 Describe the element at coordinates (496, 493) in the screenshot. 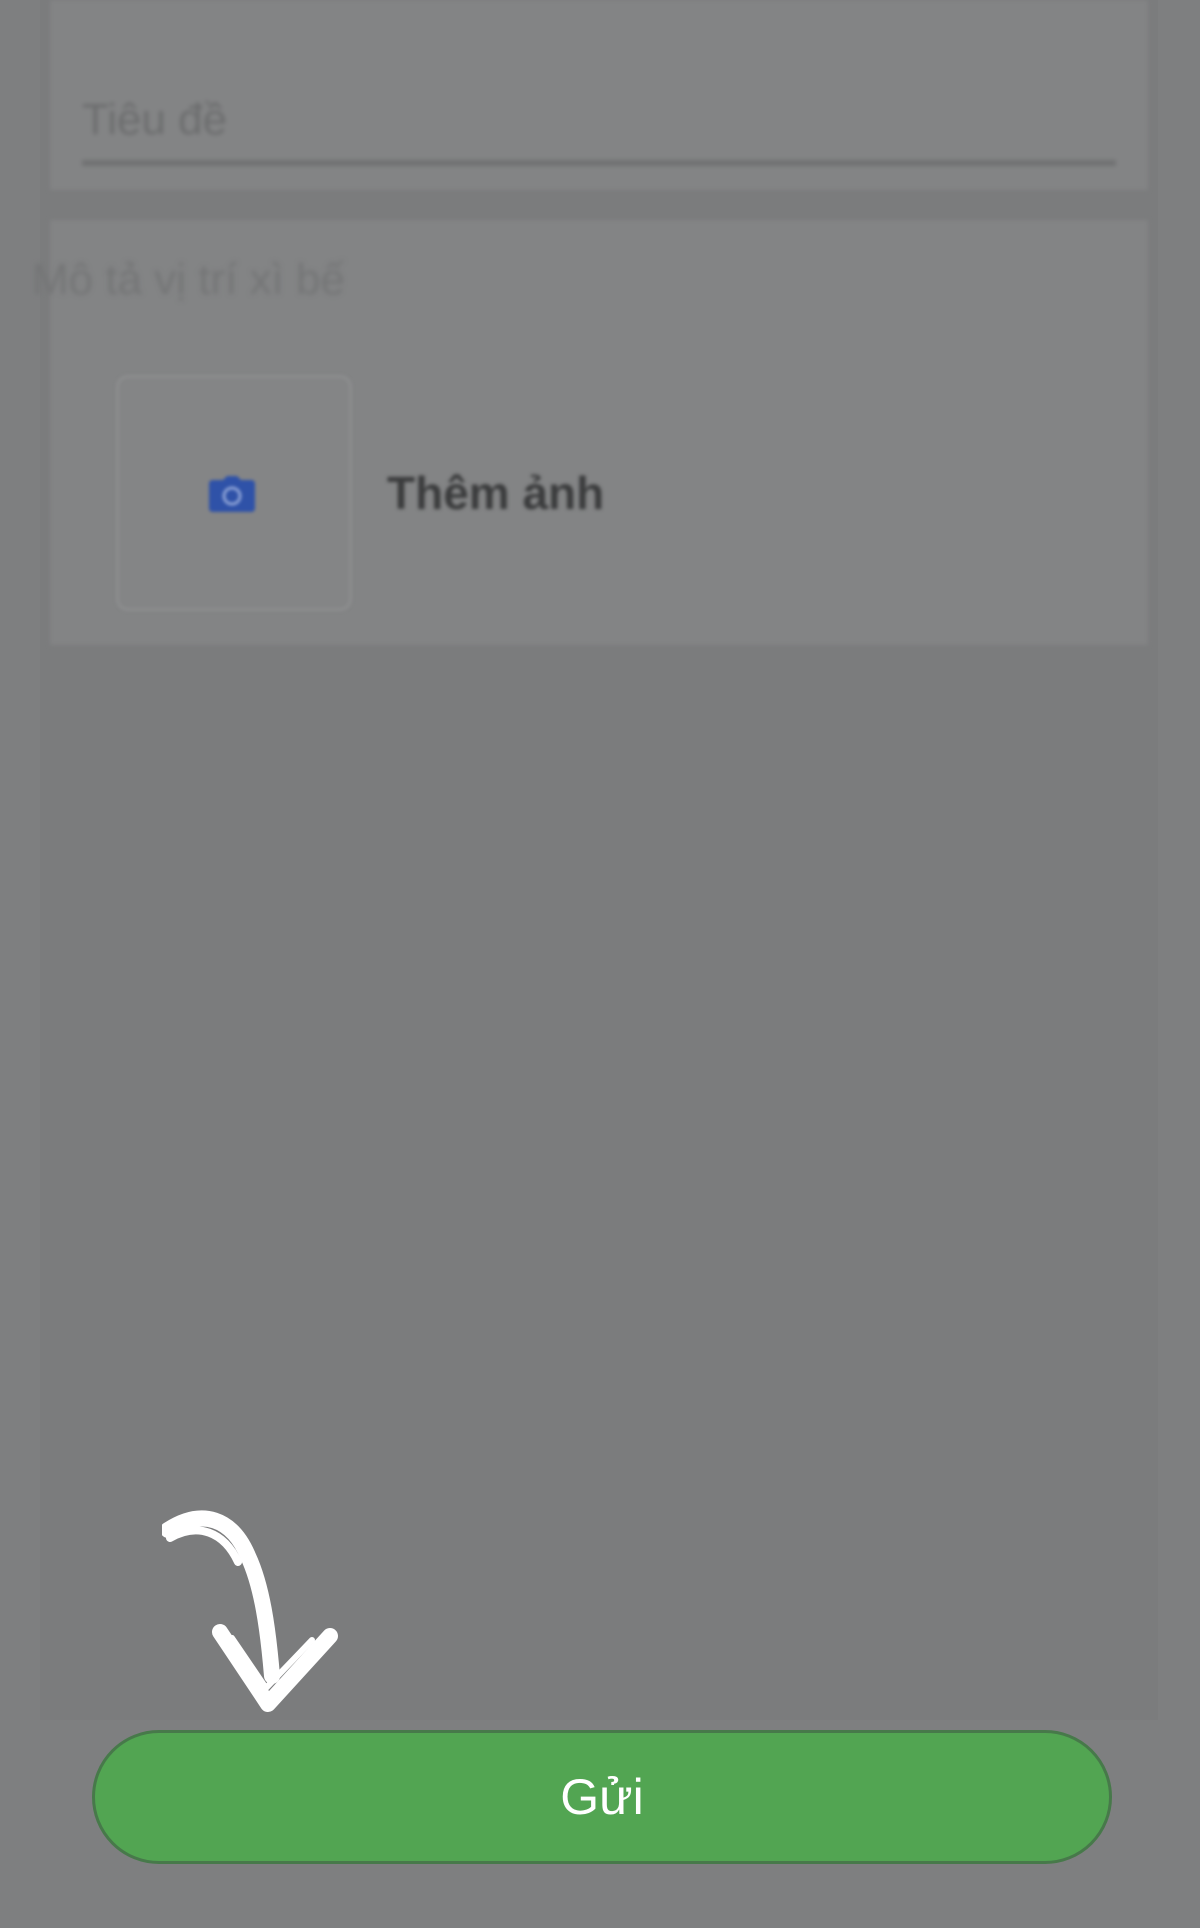

I see `add-photo-label: Thêm ảnh` at that location.